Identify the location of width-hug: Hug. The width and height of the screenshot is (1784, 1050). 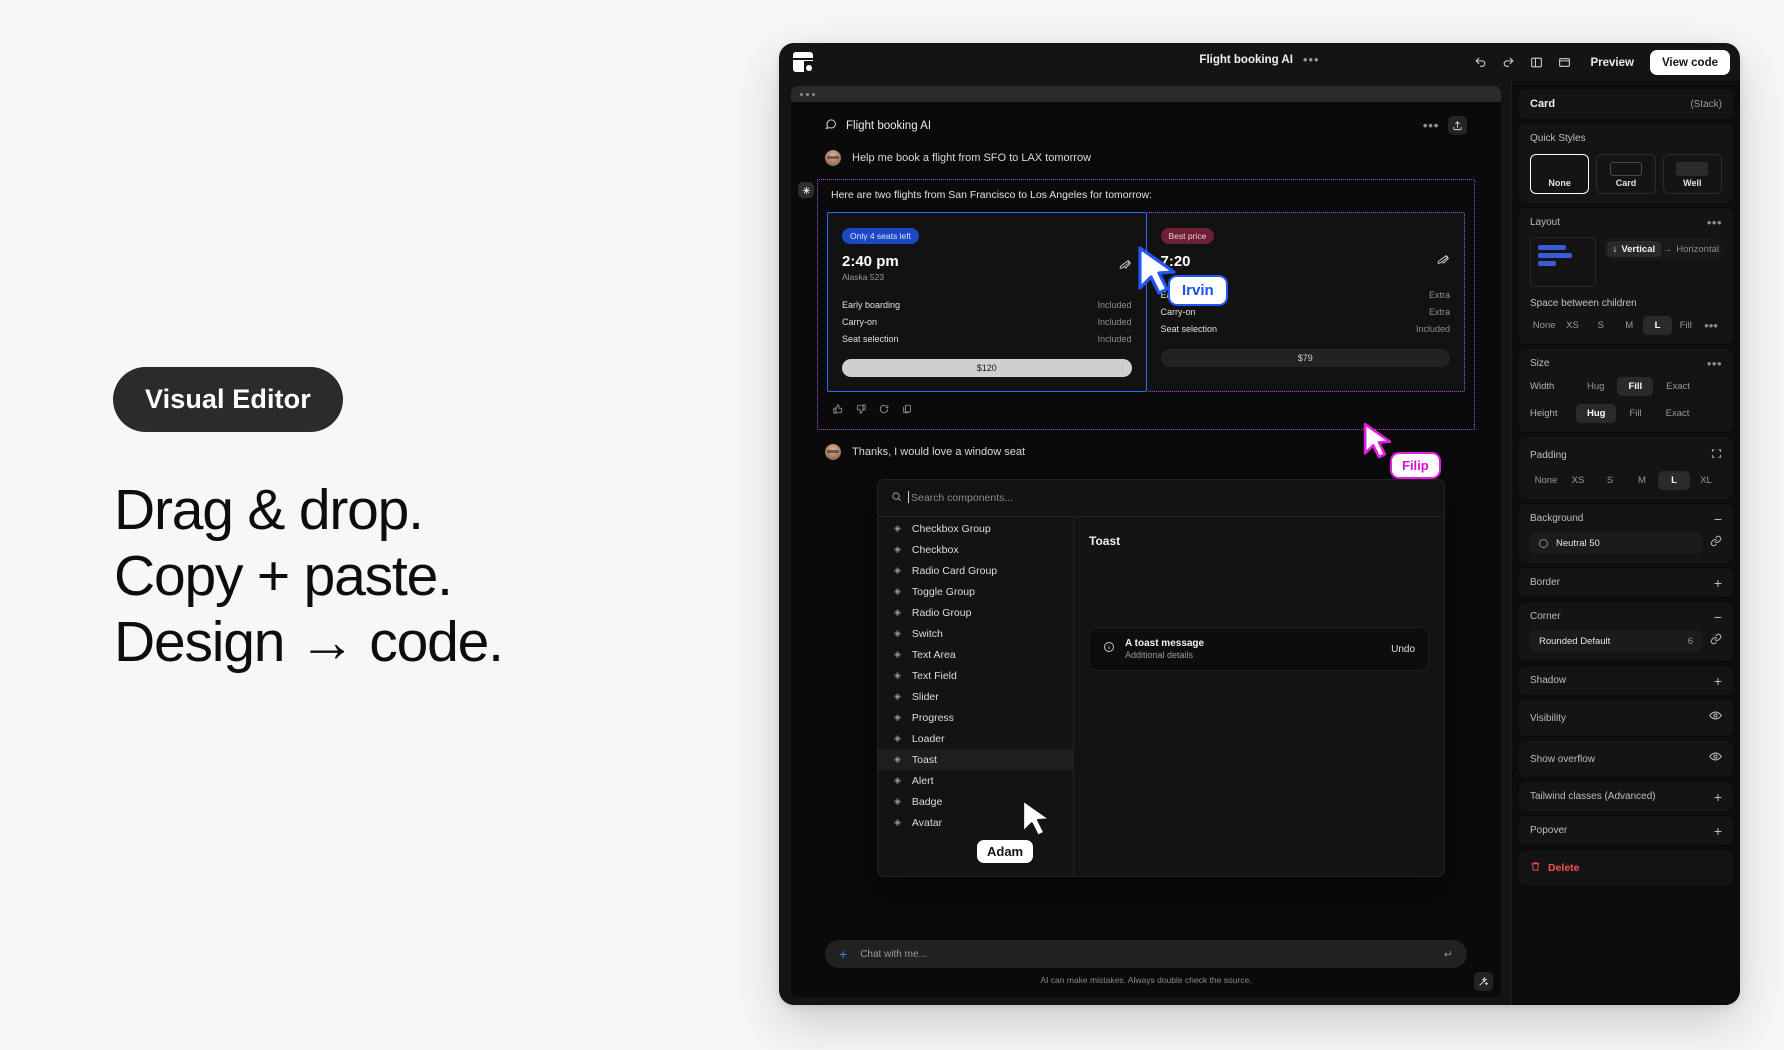
(1595, 386).